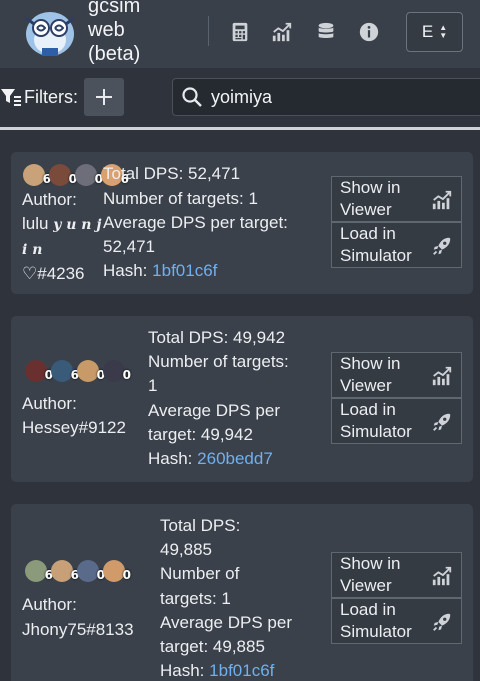  Describe the element at coordinates (129, 246) in the screenshot. I see `average-dps-value: 52,471` at that location.